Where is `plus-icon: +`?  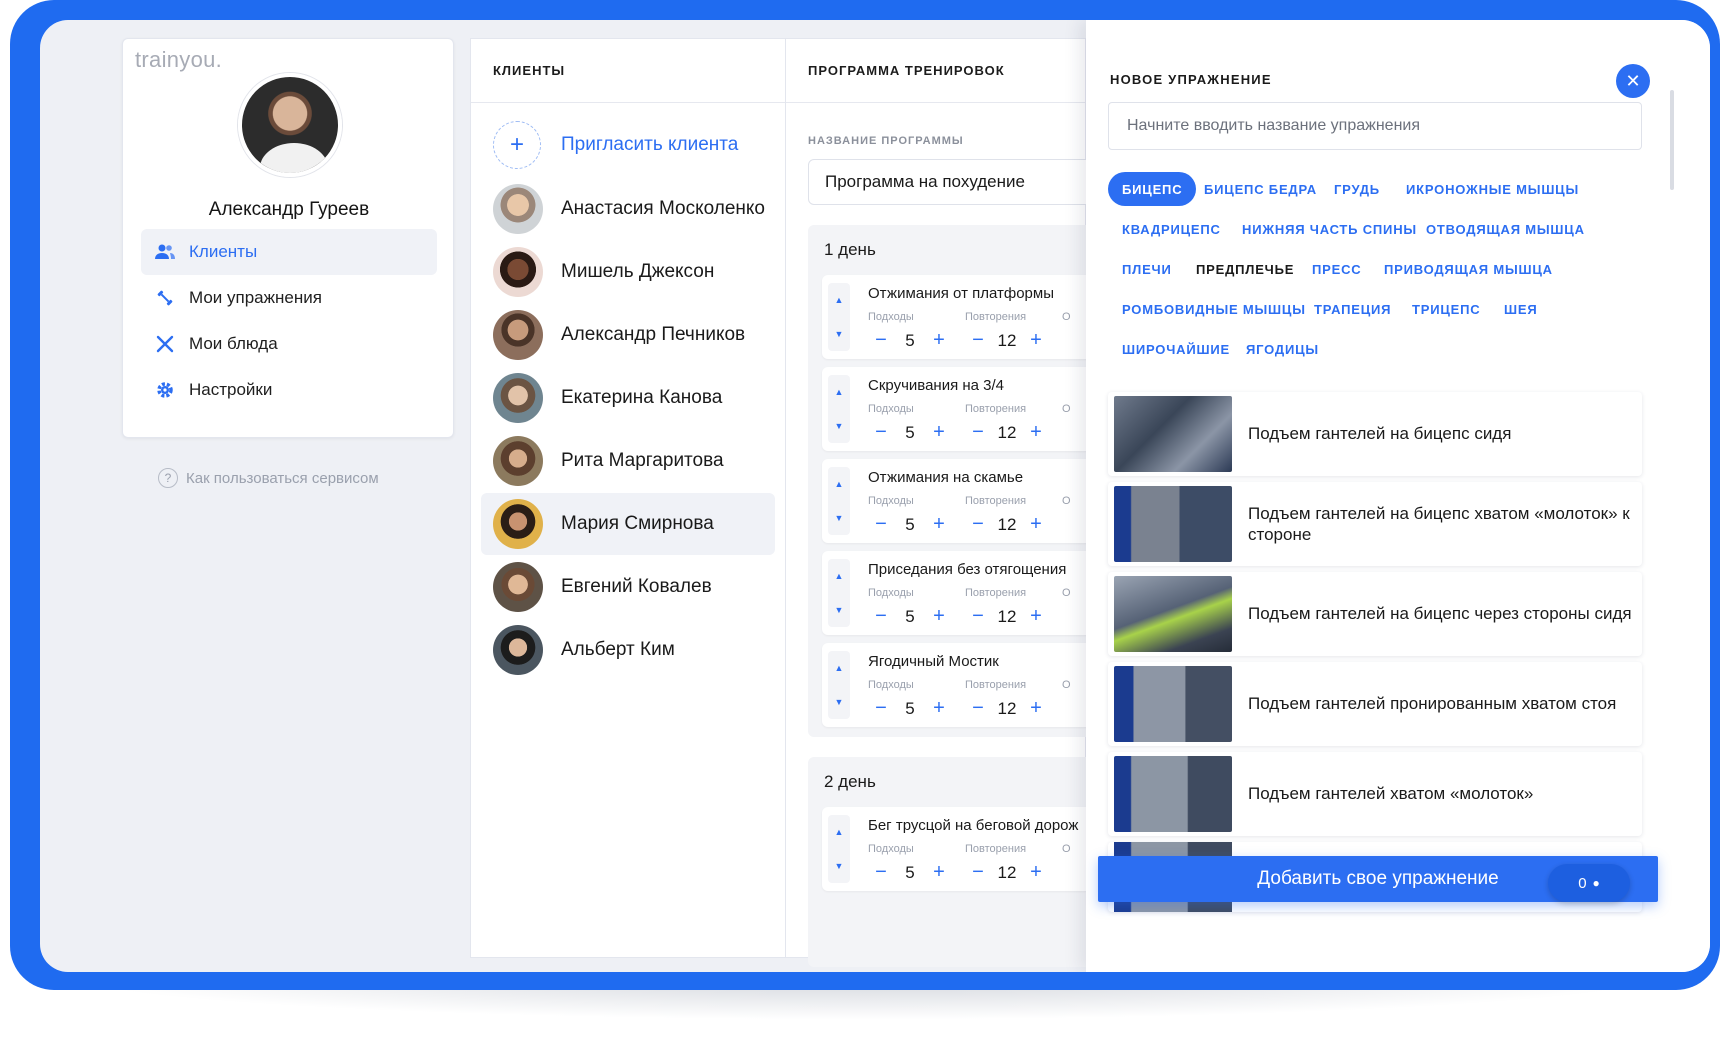
plus-icon: + is located at coordinates (517, 145).